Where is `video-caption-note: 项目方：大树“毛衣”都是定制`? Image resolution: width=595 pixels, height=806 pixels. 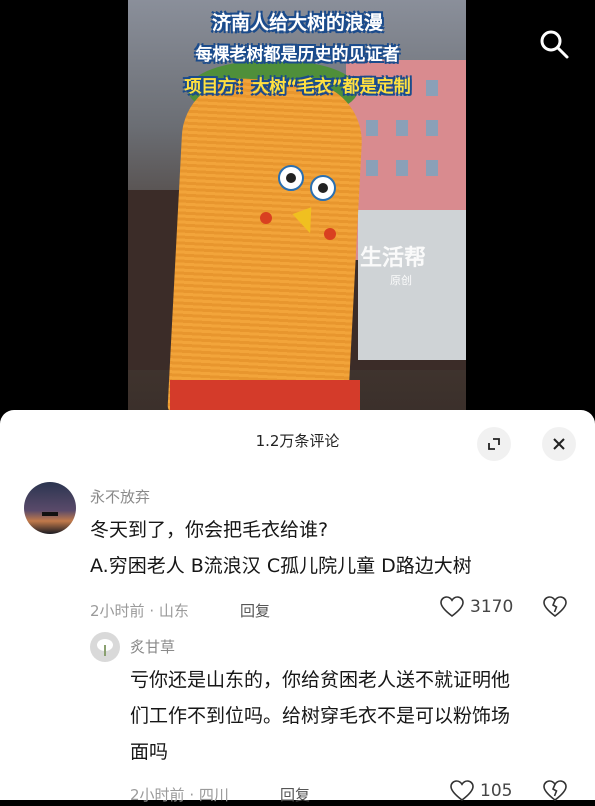 video-caption-note: 项目方：大树“毛衣”都是定制 is located at coordinates (297, 87).